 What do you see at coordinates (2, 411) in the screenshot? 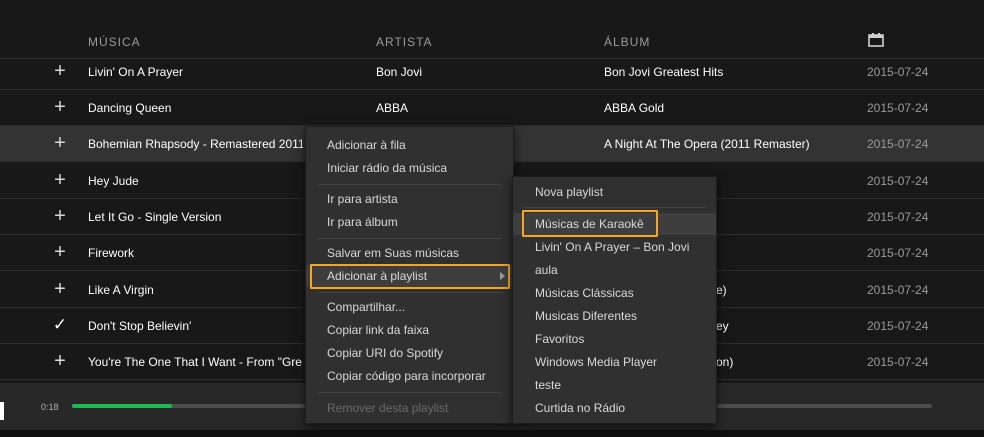
I see `now-playing-indicator` at bounding box center [2, 411].